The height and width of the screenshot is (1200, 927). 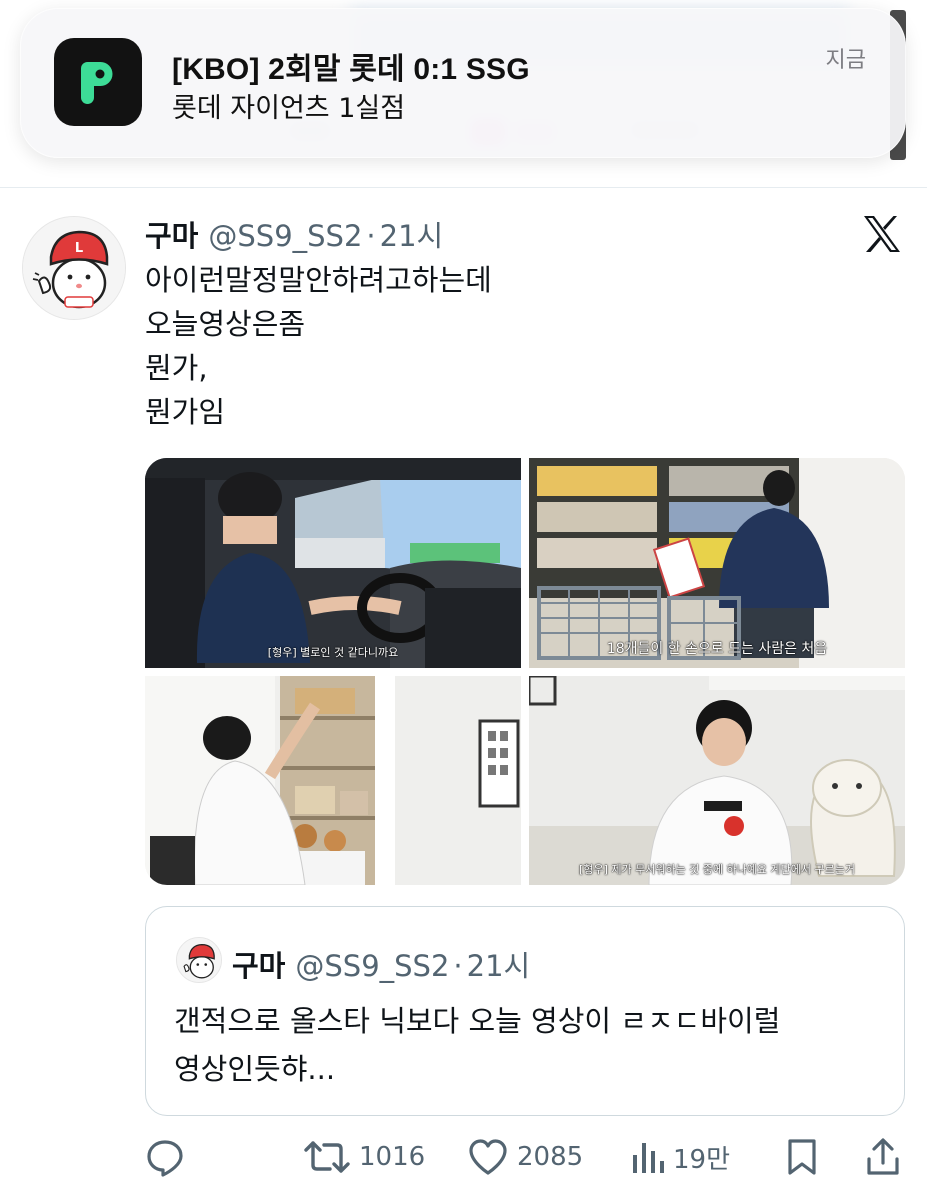 What do you see at coordinates (412, 236) in the screenshot?
I see `tweet-timestamp: 21시` at bounding box center [412, 236].